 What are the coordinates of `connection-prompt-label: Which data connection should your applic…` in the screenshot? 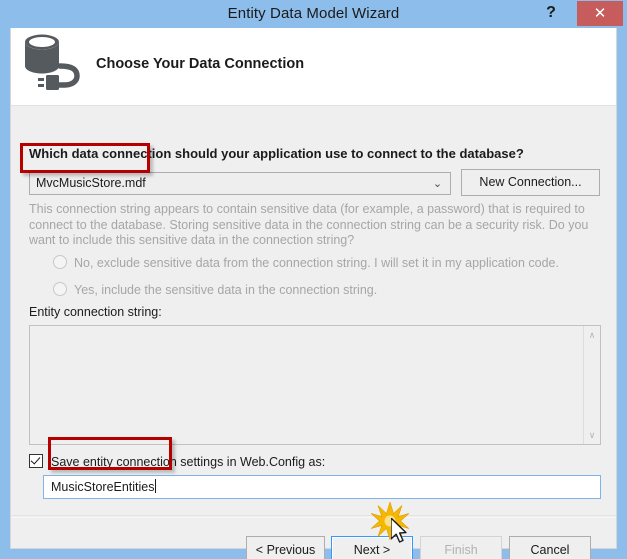 It's located at (276, 153).